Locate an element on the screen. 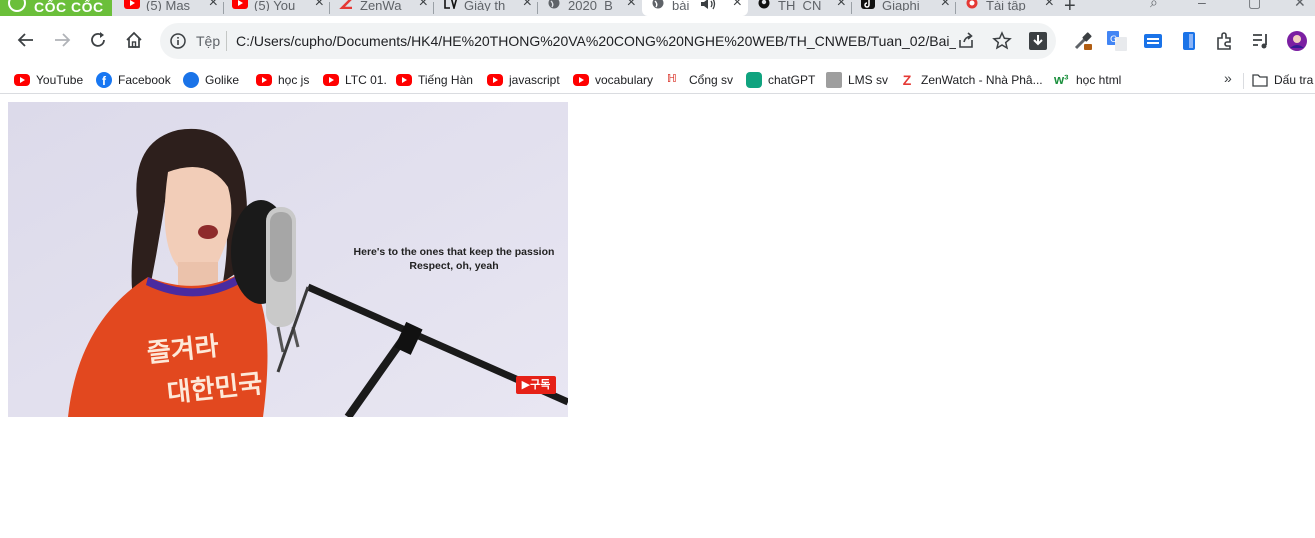 The width and height of the screenshot is (1315, 538). reload-button is located at coordinates (98, 40).